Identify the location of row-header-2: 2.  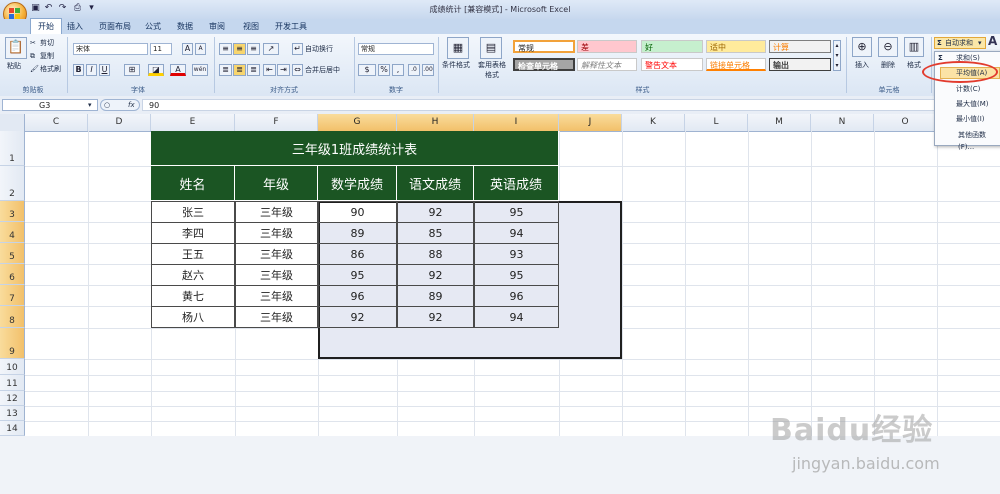
(12, 183).